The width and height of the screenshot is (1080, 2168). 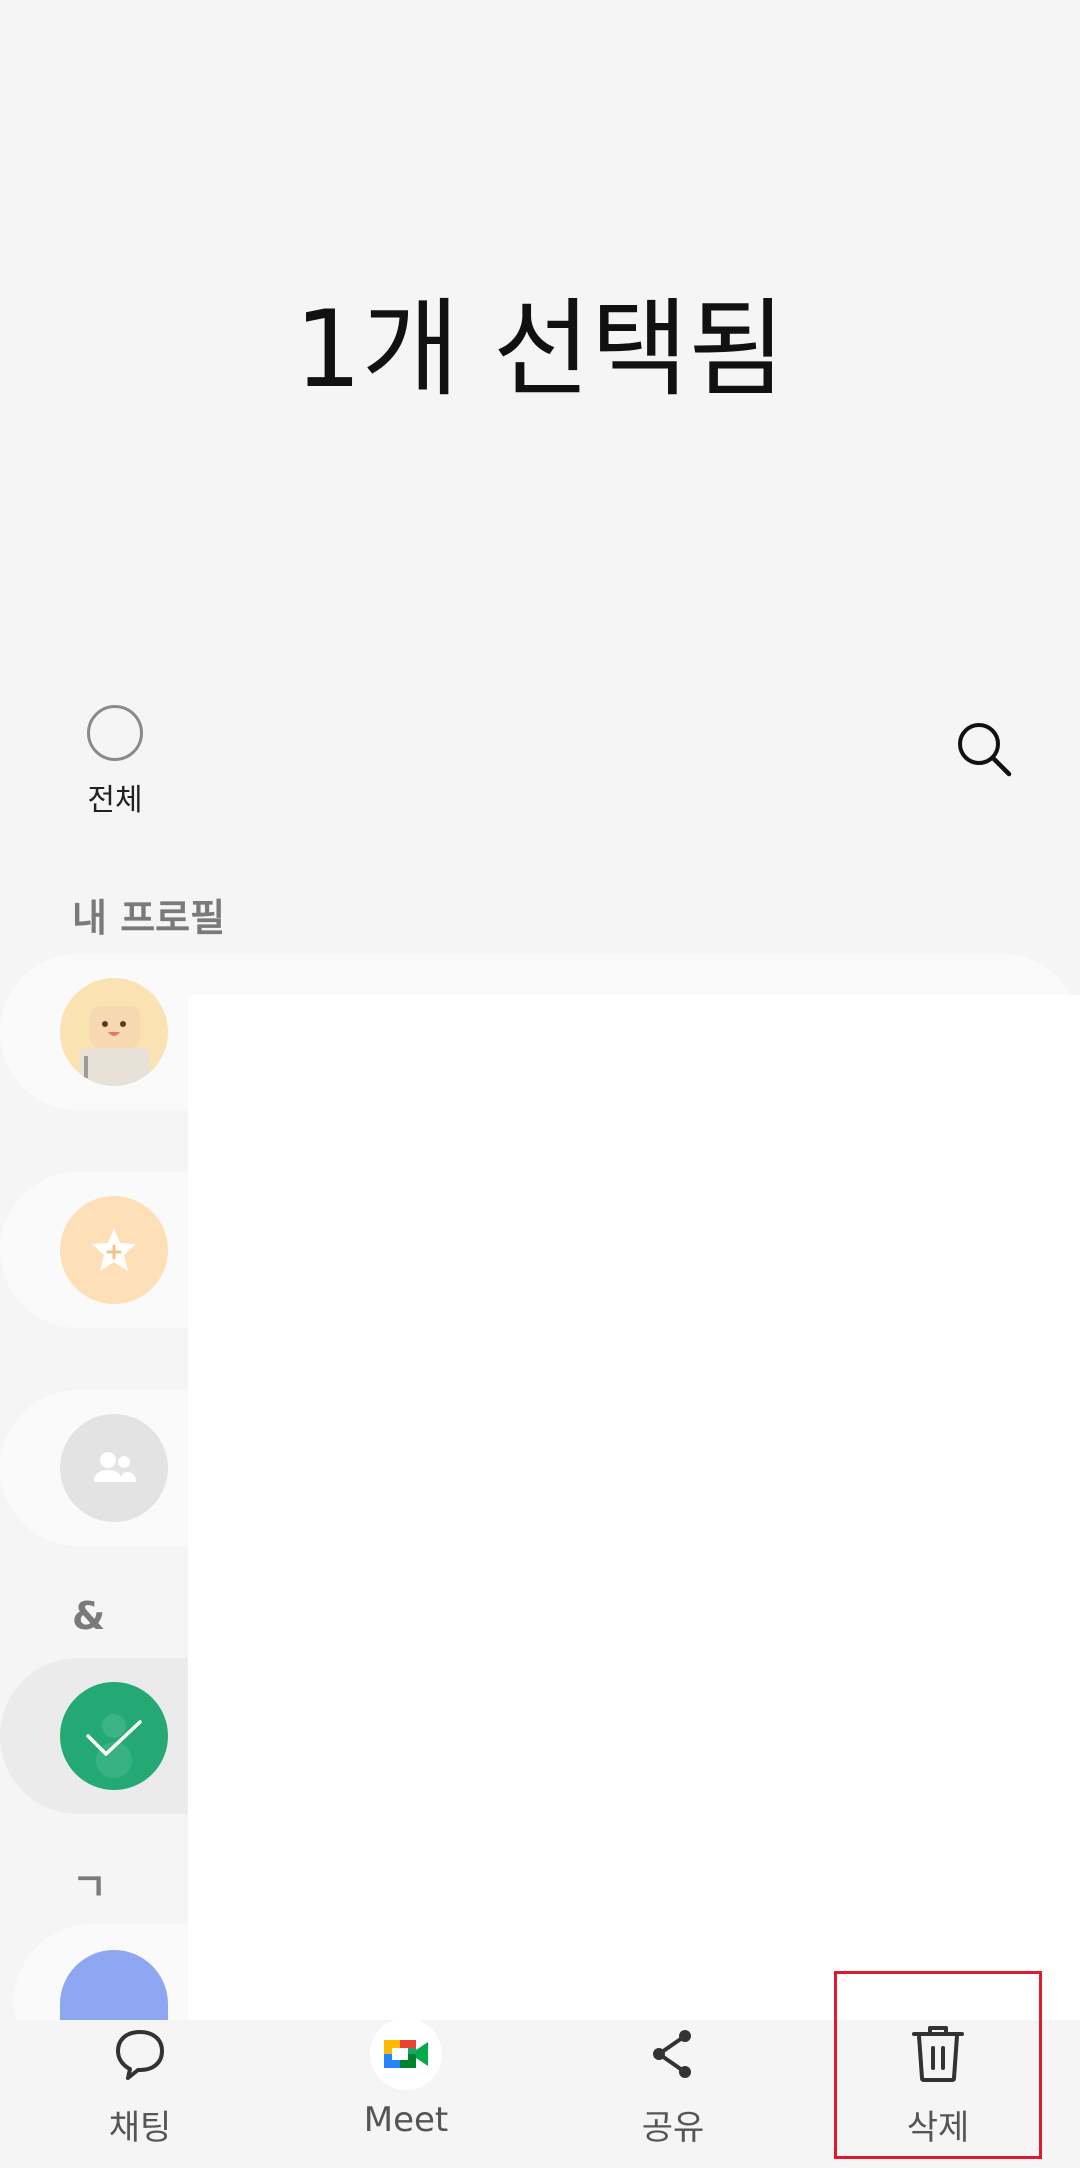 I want to click on share-icon, so click(x=673, y=2054).